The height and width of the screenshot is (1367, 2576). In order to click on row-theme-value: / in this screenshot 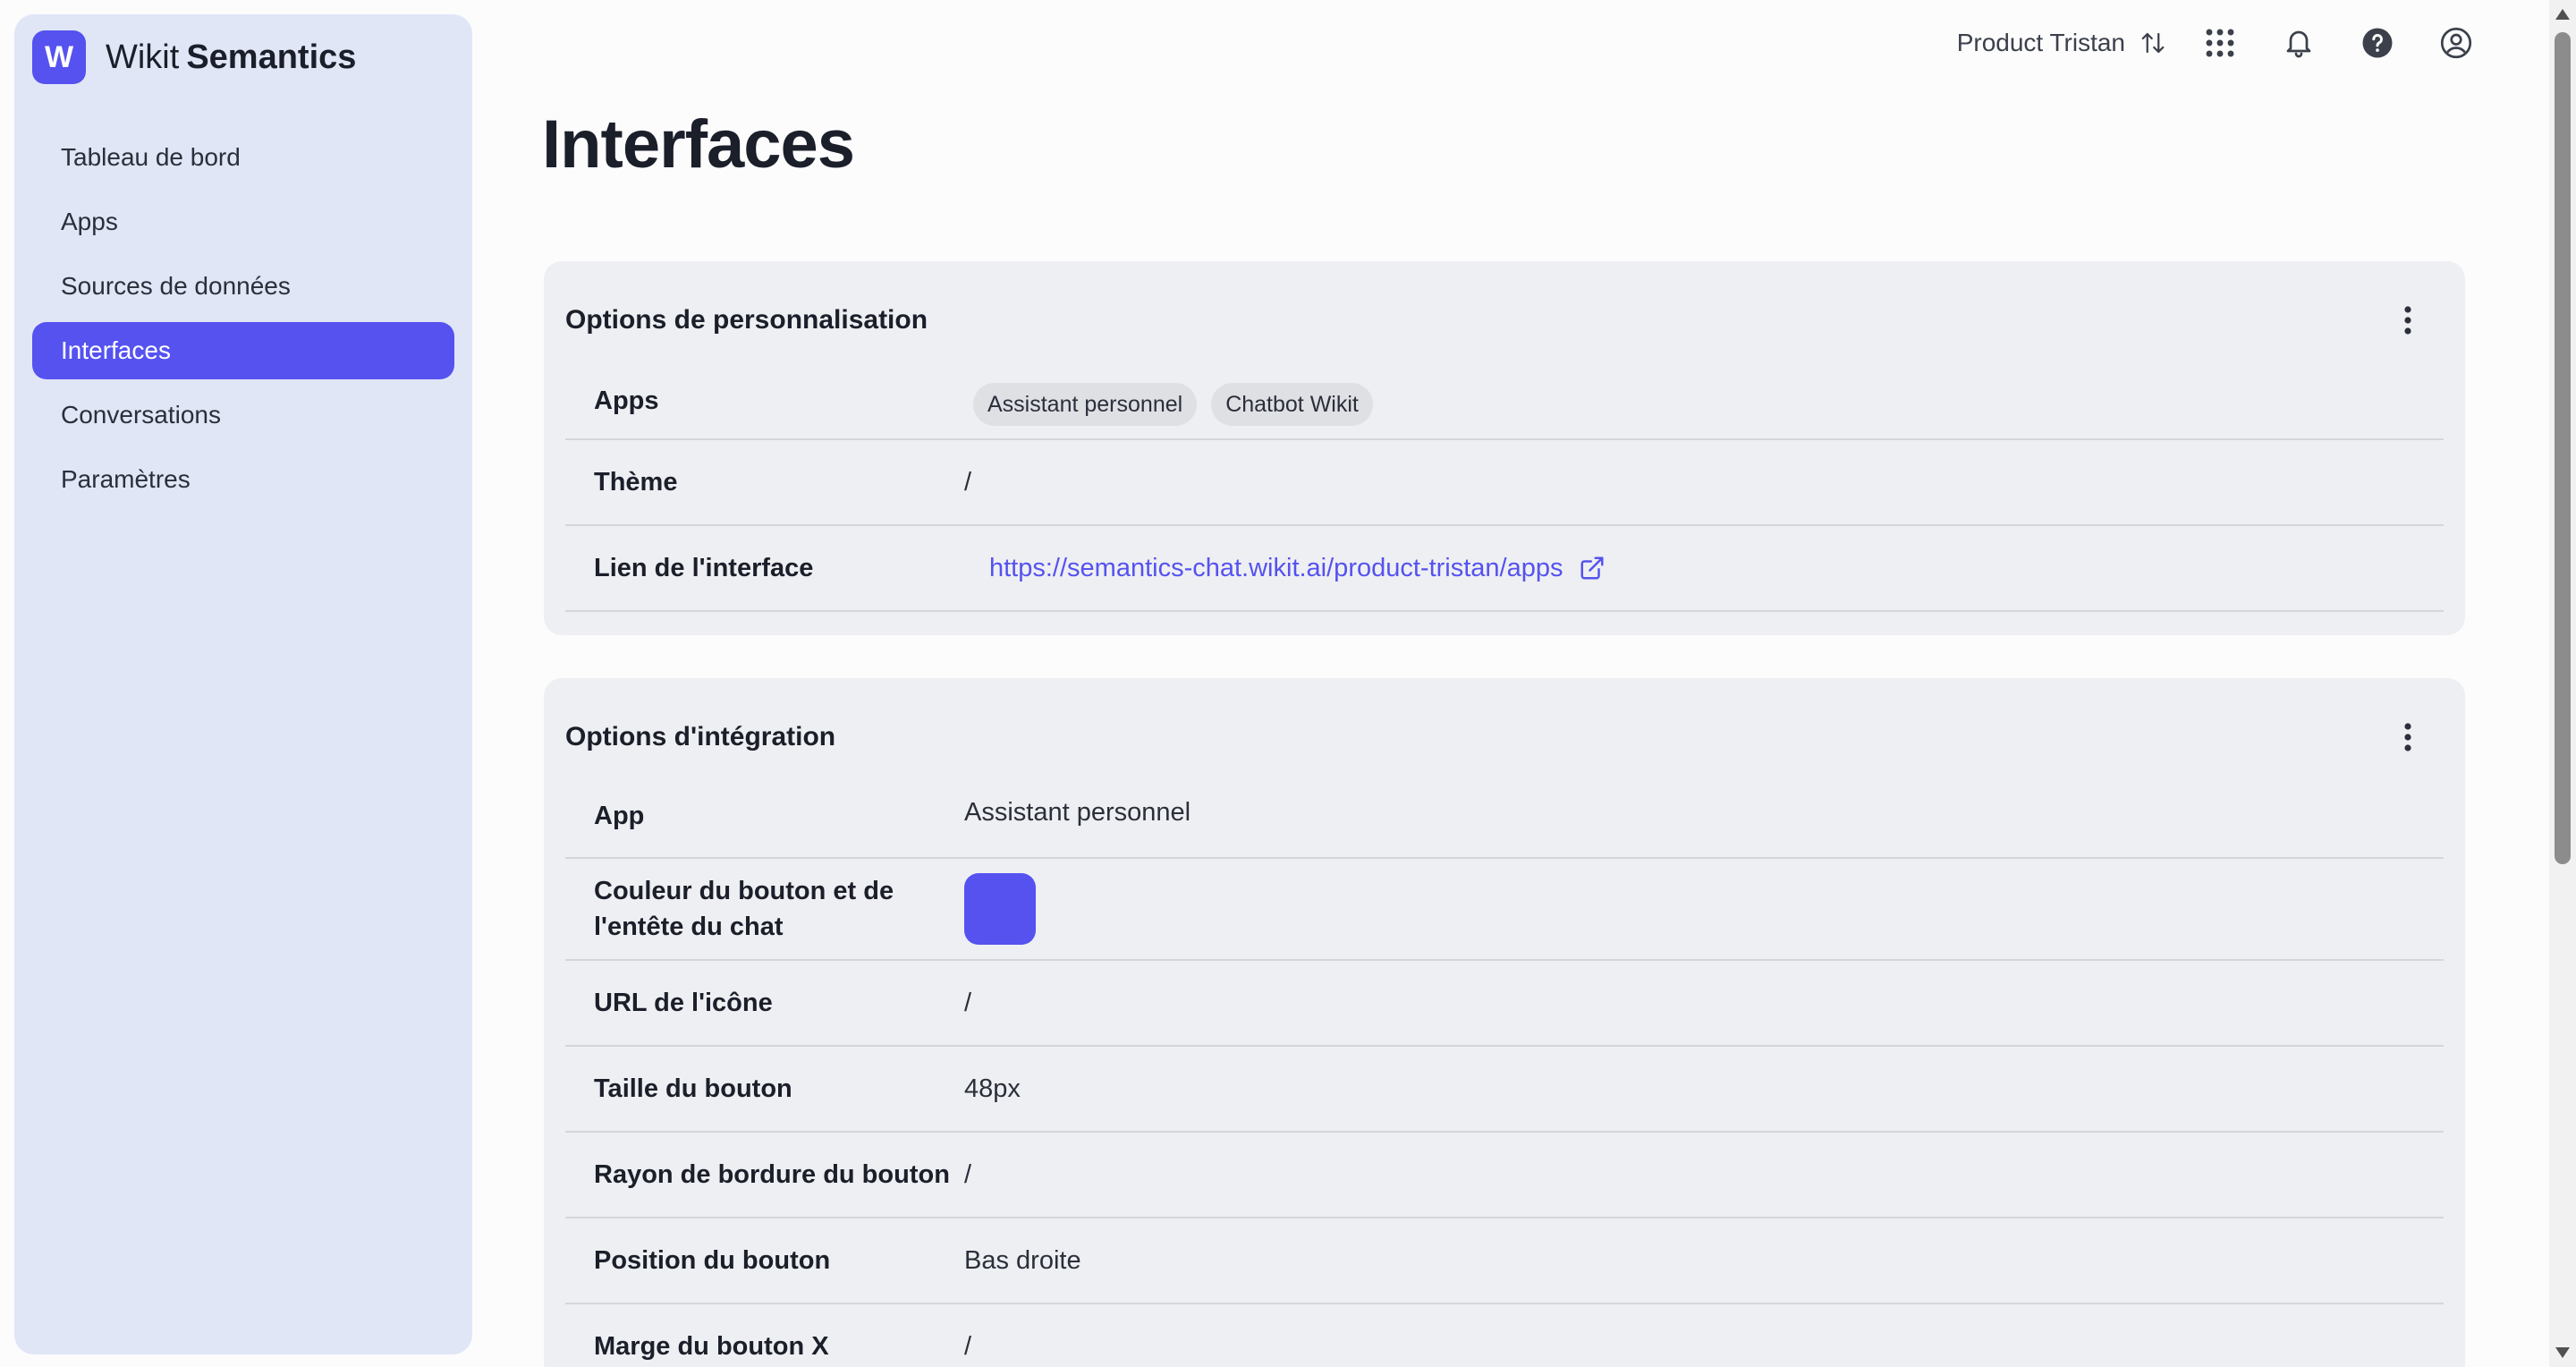, I will do `click(968, 482)`.